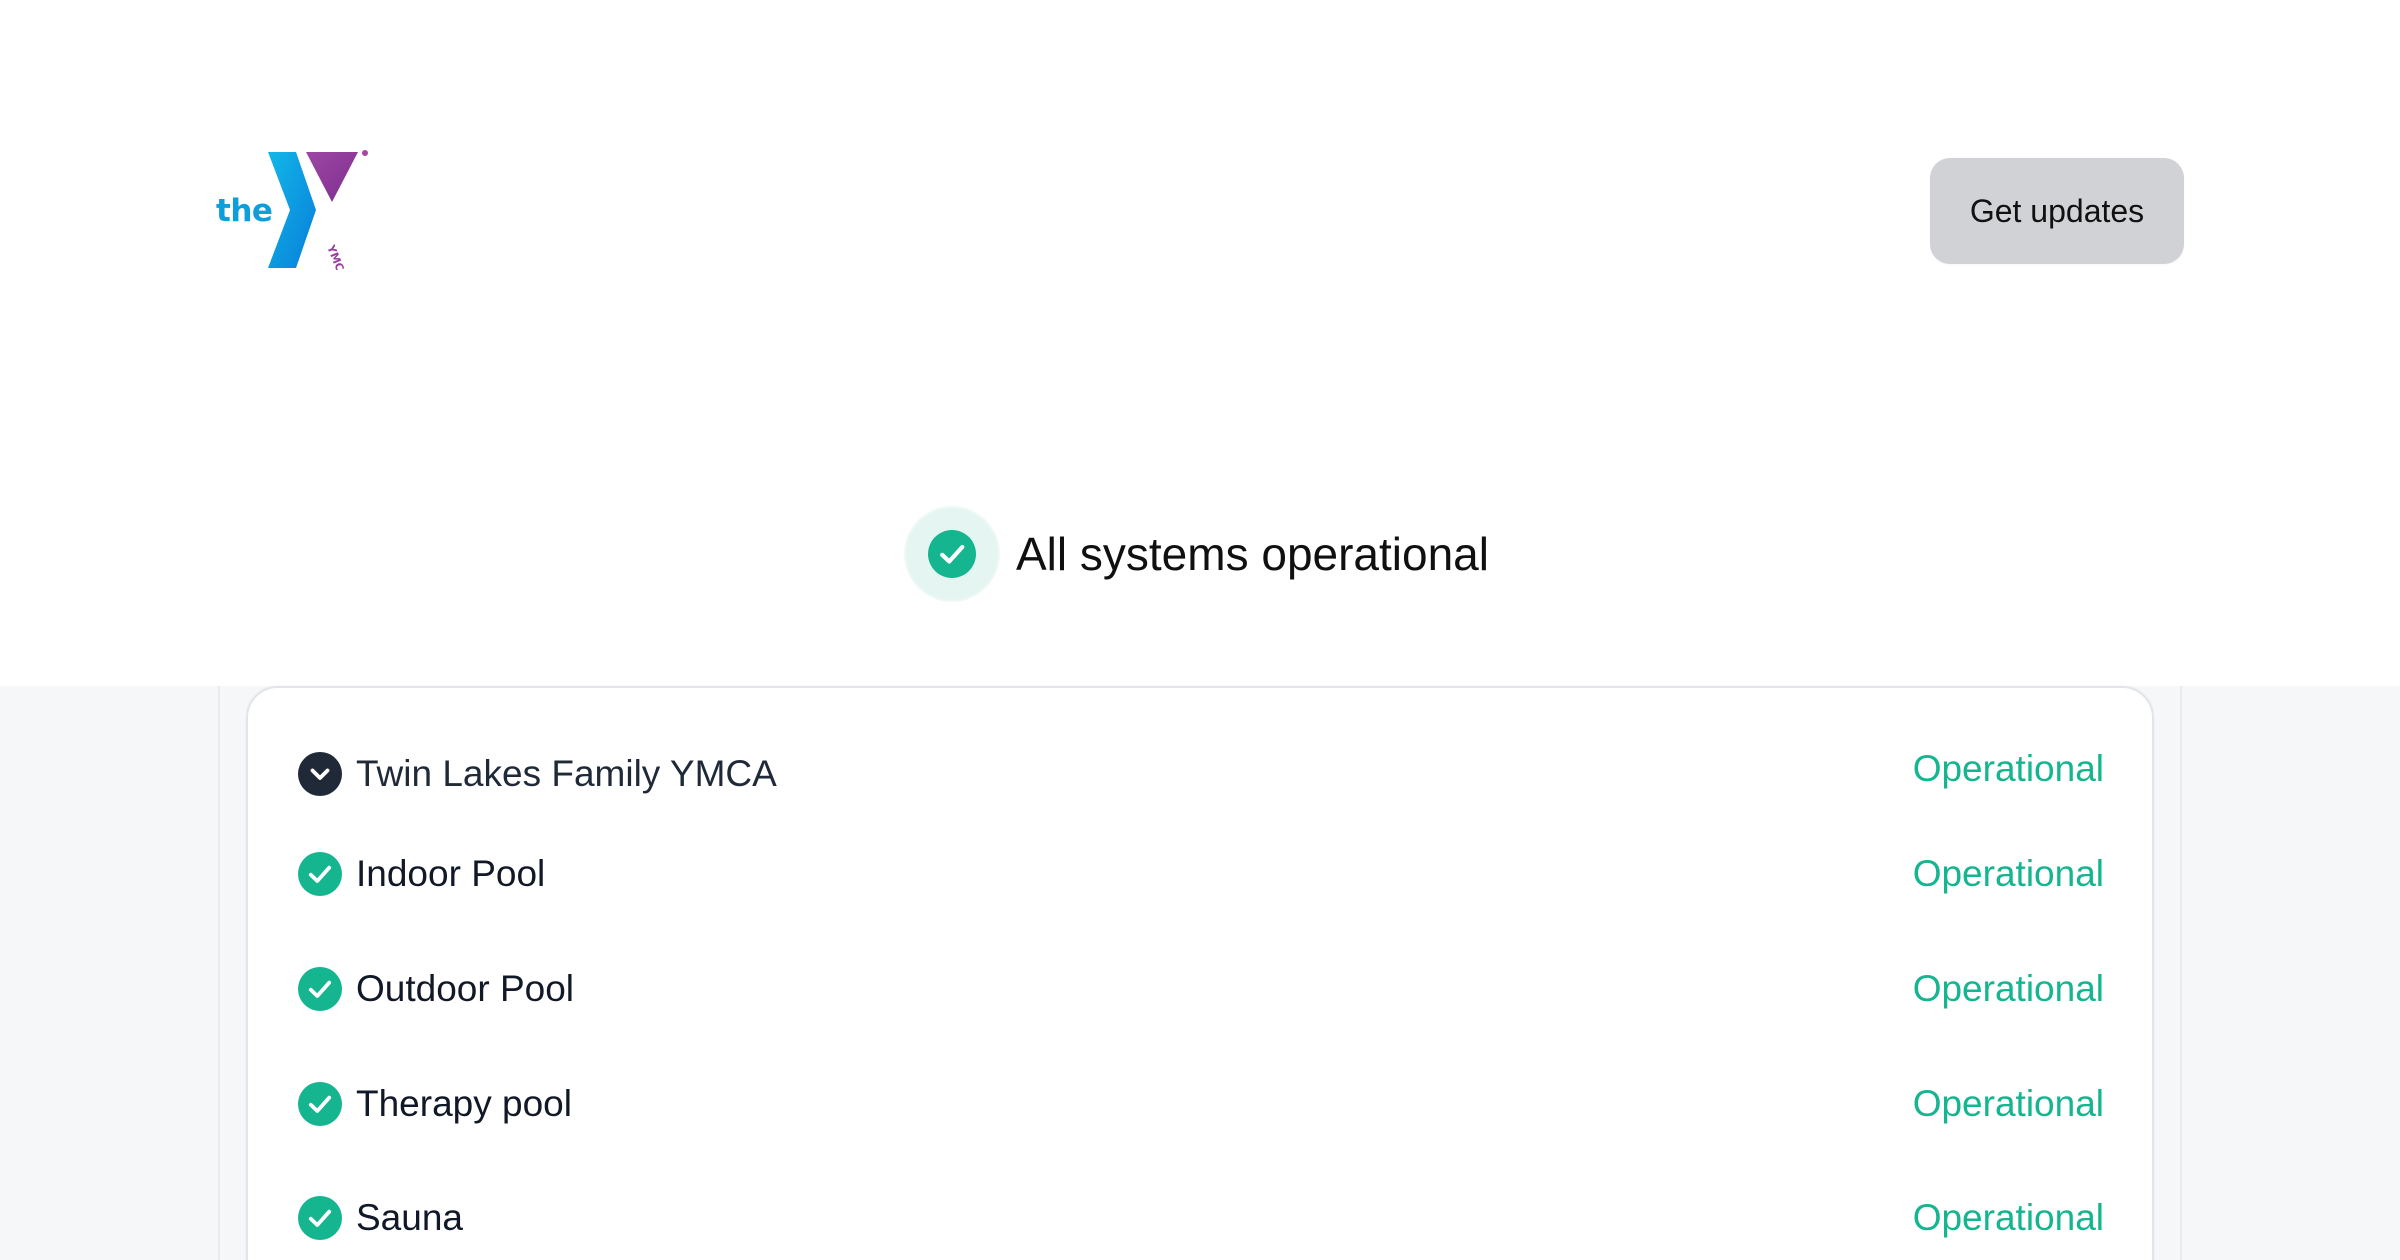  I want to click on status-item-name: Sauna, so click(409, 1217).